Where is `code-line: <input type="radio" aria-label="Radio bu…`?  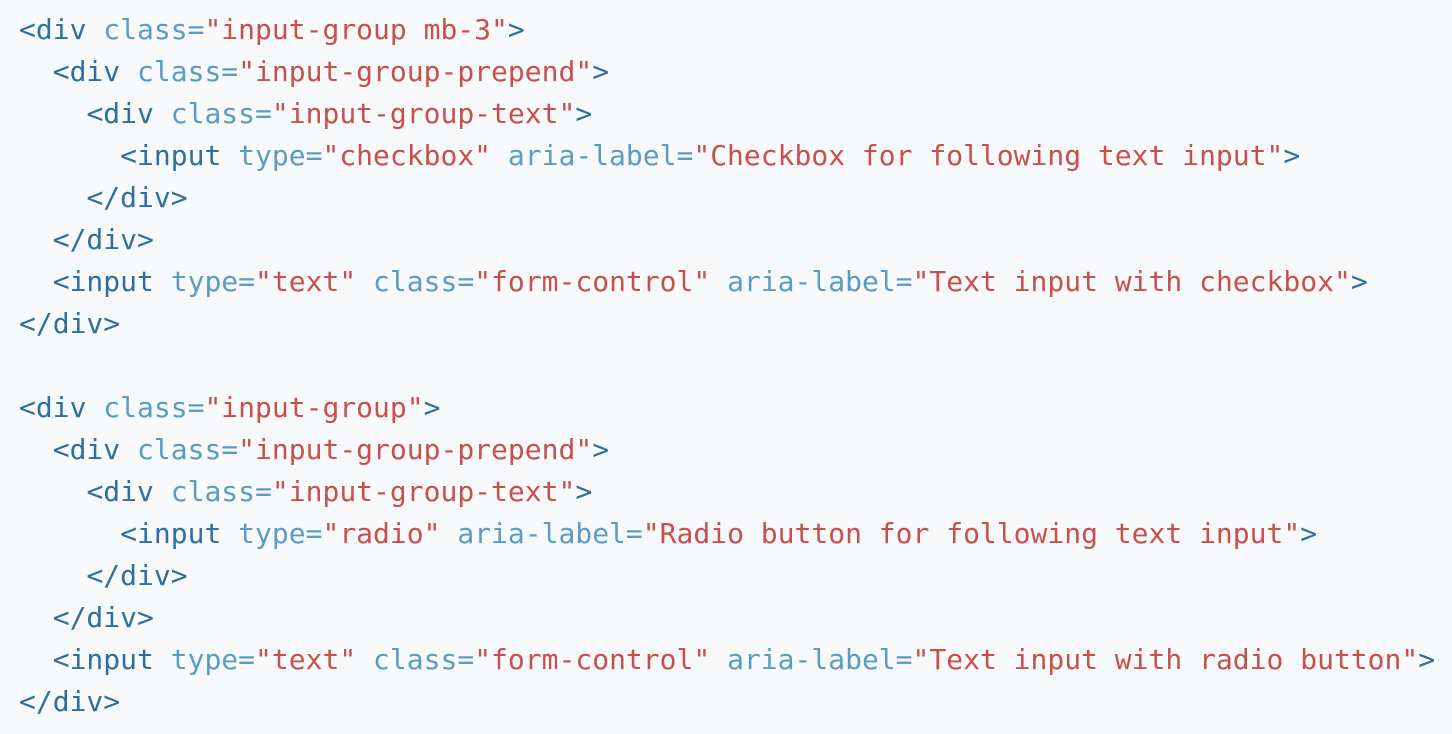 code-line: <input type="radio" aria-label="Radio bu… is located at coordinates (735, 534).